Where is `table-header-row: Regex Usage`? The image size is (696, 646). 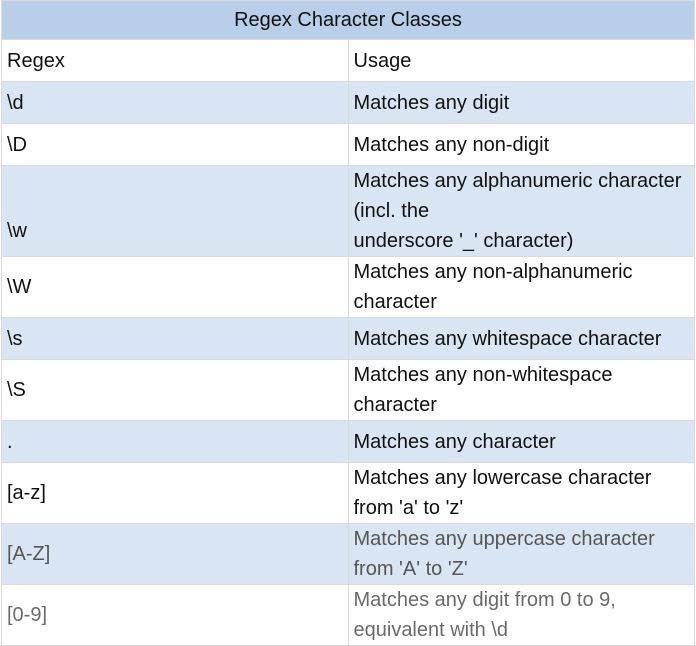
table-header-row: Regex Usage is located at coordinates (348, 60).